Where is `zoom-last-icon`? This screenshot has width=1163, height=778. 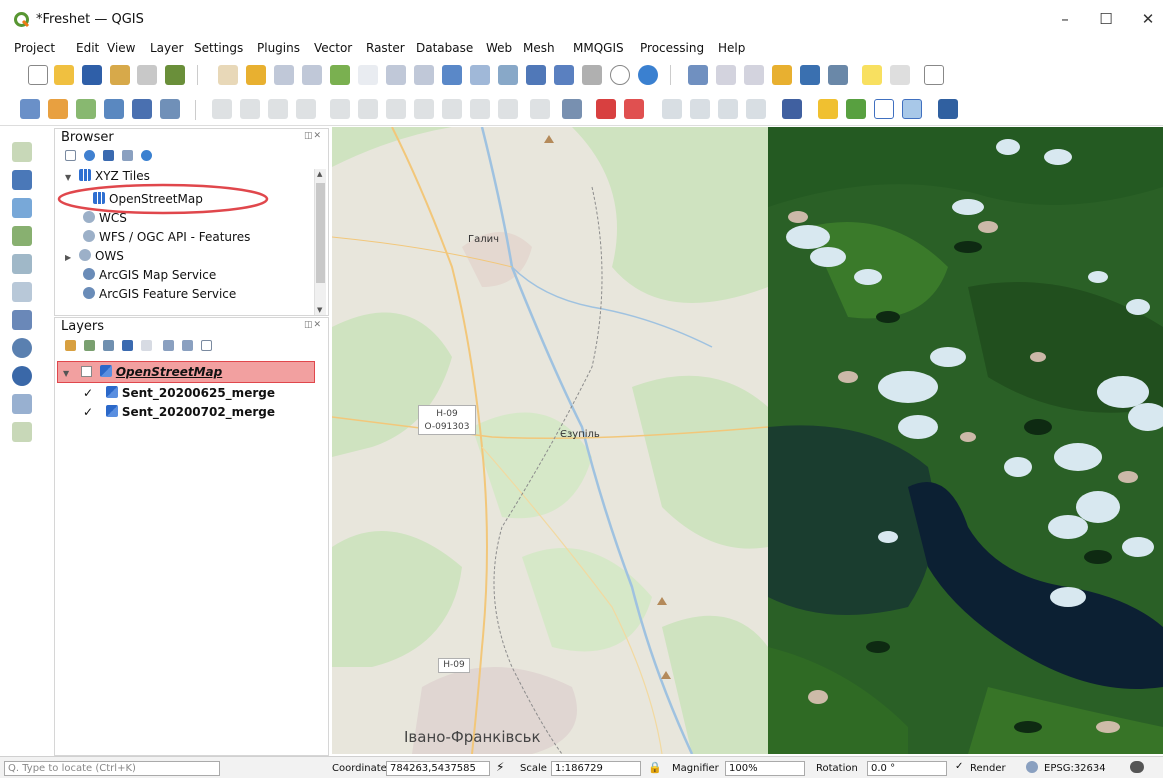
zoom-last-icon is located at coordinates (452, 75).